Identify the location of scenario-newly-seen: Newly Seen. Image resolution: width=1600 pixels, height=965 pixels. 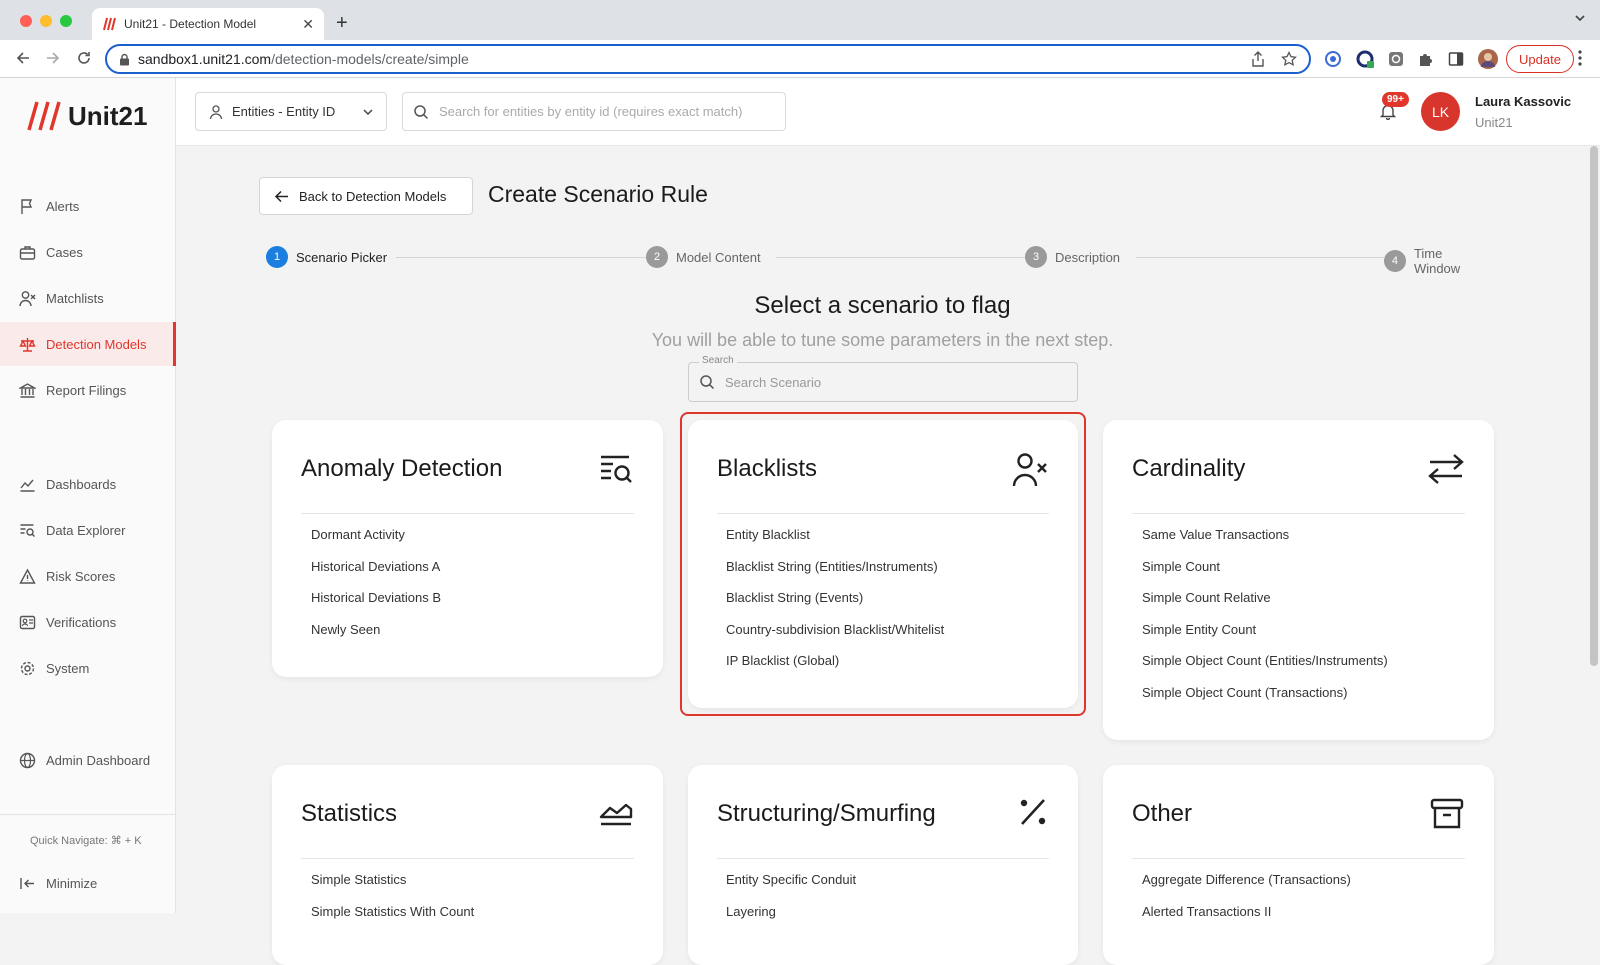
(376, 638).